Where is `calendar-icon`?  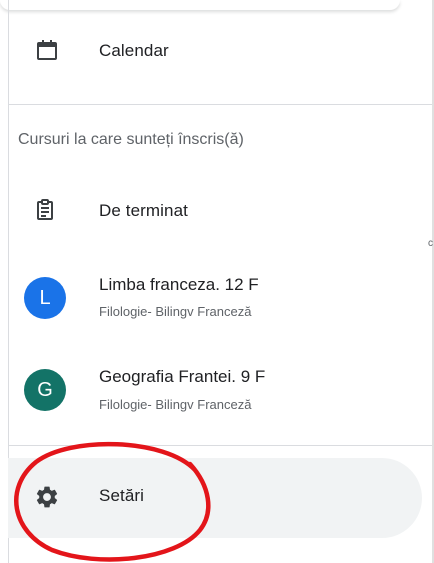
calendar-icon is located at coordinates (47, 50).